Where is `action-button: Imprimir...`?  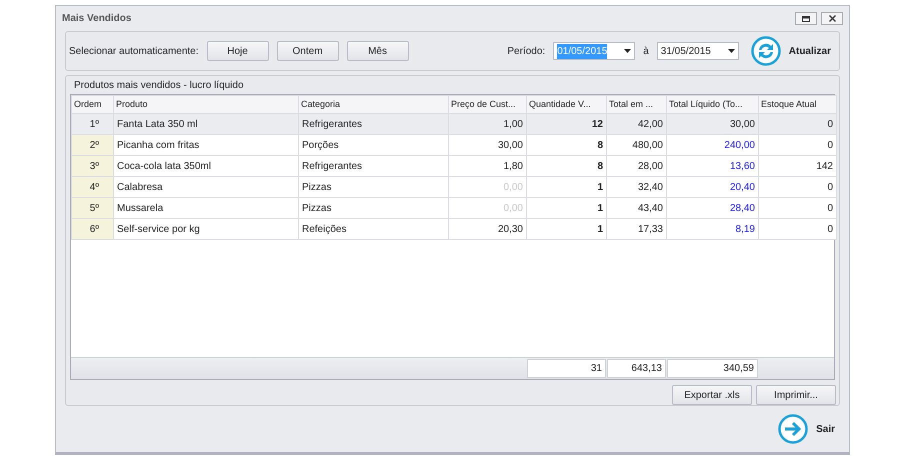
action-button: Imprimir... is located at coordinates (796, 395).